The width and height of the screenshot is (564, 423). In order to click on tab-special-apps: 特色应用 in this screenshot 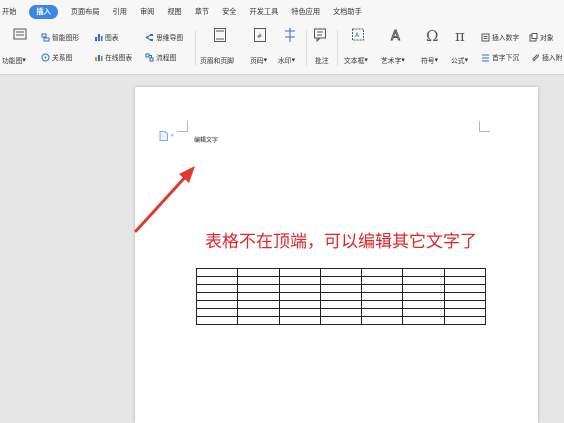, I will do `click(305, 12)`.